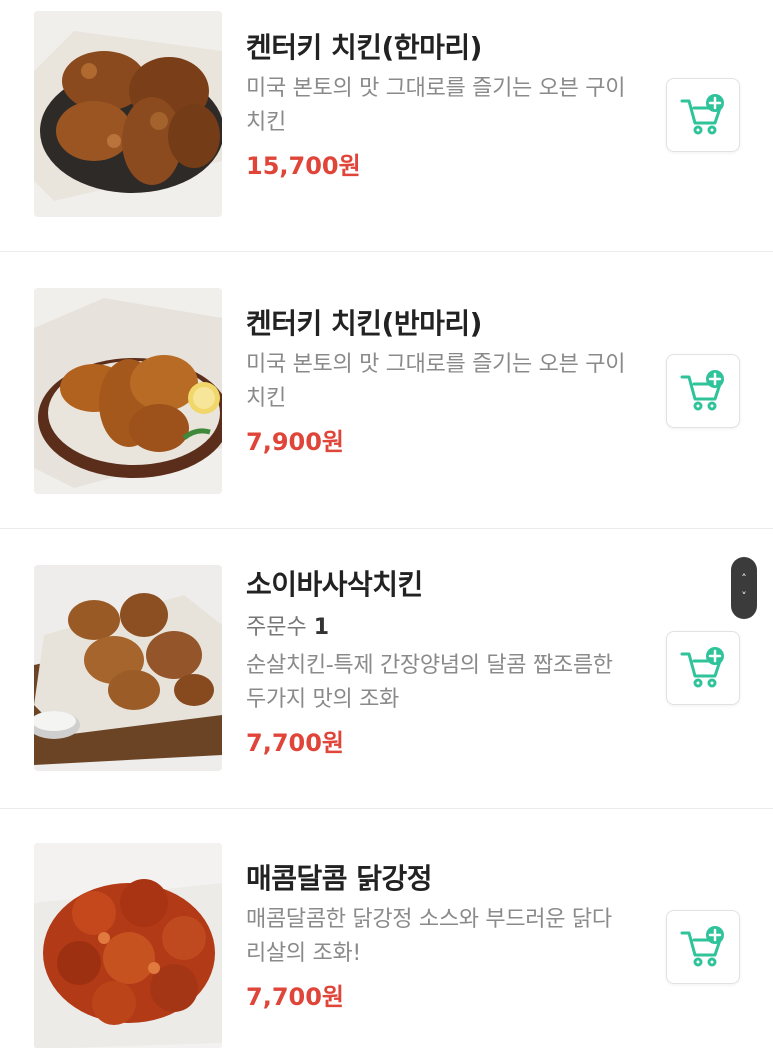 The image size is (773, 1048). What do you see at coordinates (128, 391) in the screenshot?
I see `fried-chicken-half-image` at bounding box center [128, 391].